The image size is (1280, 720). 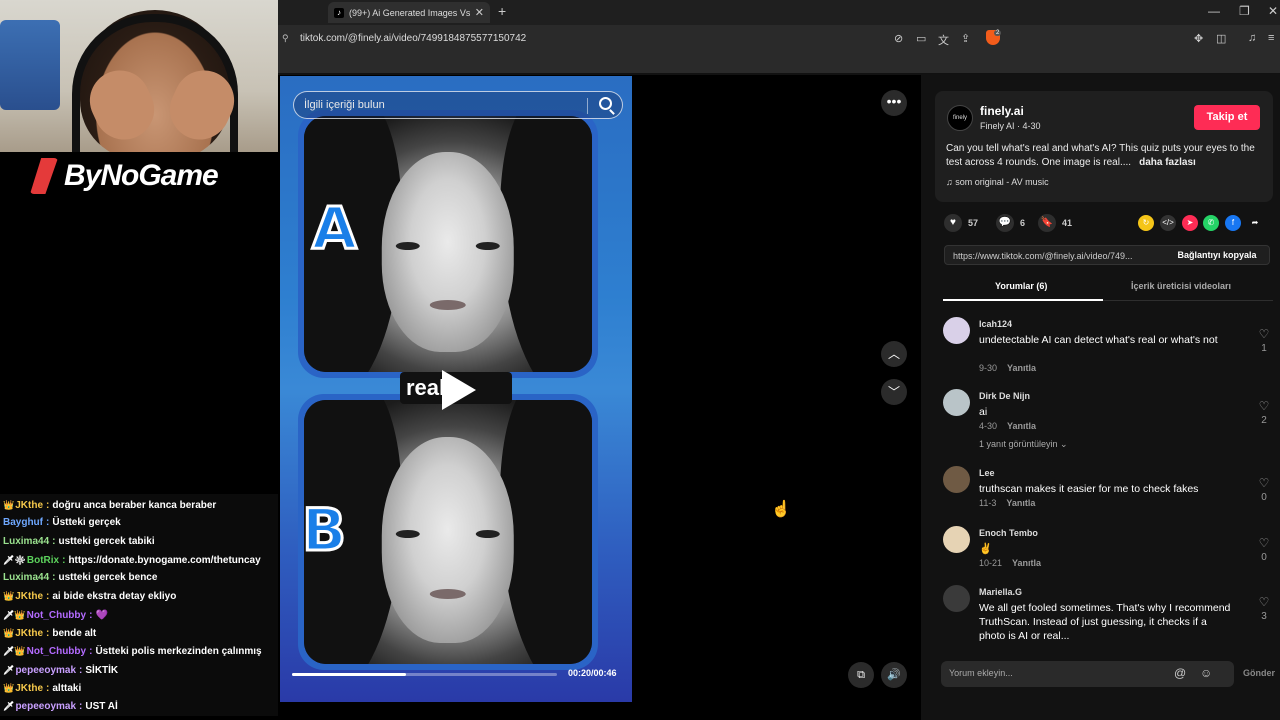 What do you see at coordinates (1214, 11) in the screenshot?
I see `minimize-icon: —` at bounding box center [1214, 11].